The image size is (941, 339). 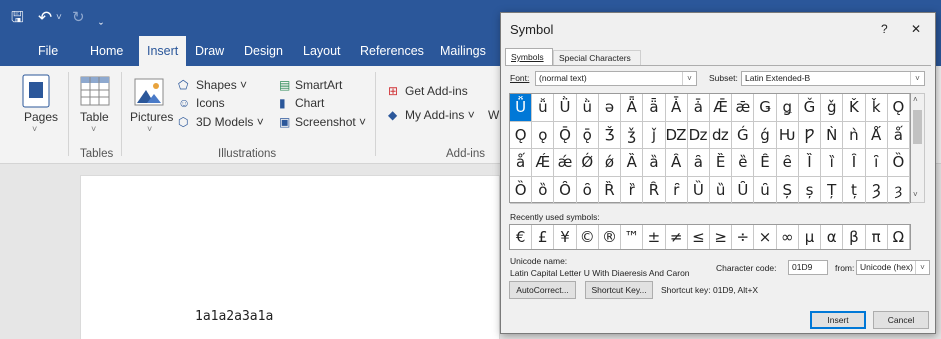 I want to click on symbol-cell: ǧ, so click(x=832, y=108).